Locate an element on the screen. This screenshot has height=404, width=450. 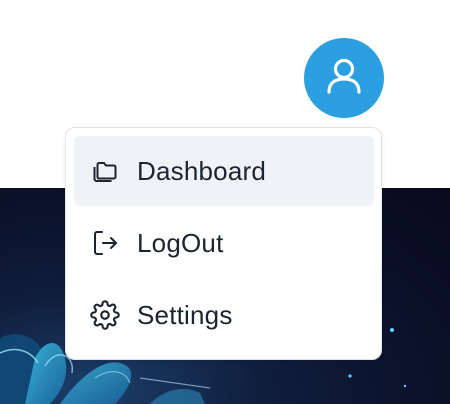
menu-item-label: Settings is located at coordinates (185, 314).